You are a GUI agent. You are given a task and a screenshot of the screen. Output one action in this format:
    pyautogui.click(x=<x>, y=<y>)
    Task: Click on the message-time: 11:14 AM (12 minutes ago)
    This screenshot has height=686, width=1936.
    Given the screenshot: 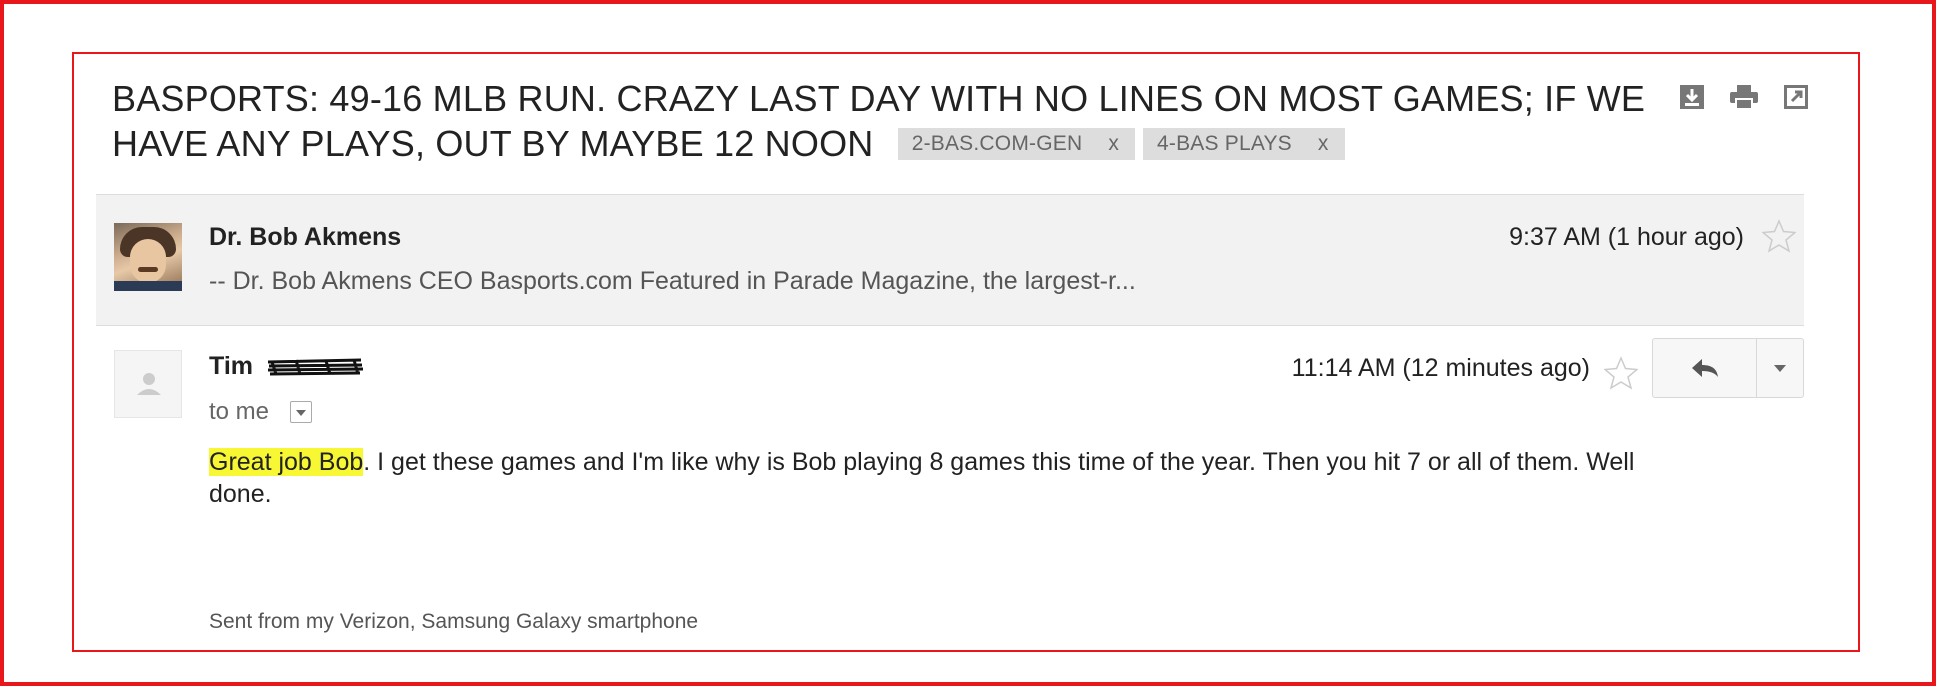 What is the action you would take?
    pyautogui.click(x=1440, y=368)
    